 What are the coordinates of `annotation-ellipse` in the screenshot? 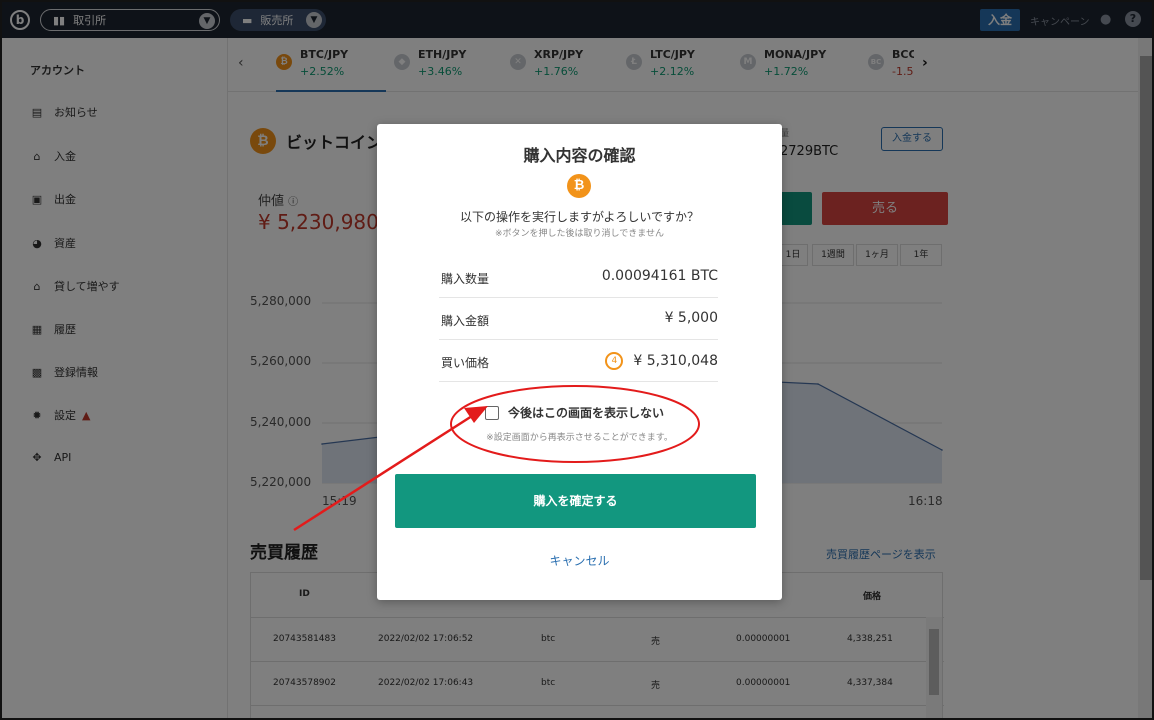 It's located at (575, 424).